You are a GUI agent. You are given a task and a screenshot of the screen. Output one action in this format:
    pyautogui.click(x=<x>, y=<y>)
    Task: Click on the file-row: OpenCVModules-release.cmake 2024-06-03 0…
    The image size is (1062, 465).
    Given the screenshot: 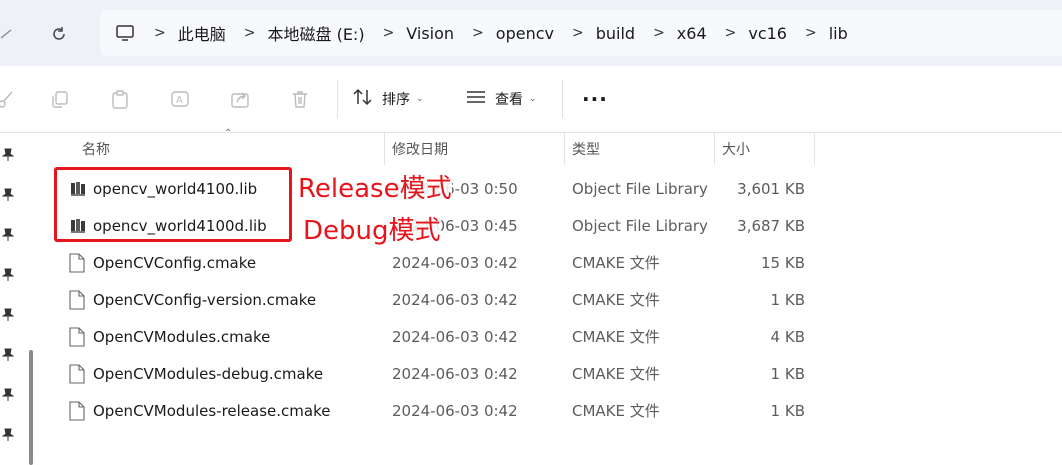 What is the action you would take?
    pyautogui.click(x=440, y=410)
    